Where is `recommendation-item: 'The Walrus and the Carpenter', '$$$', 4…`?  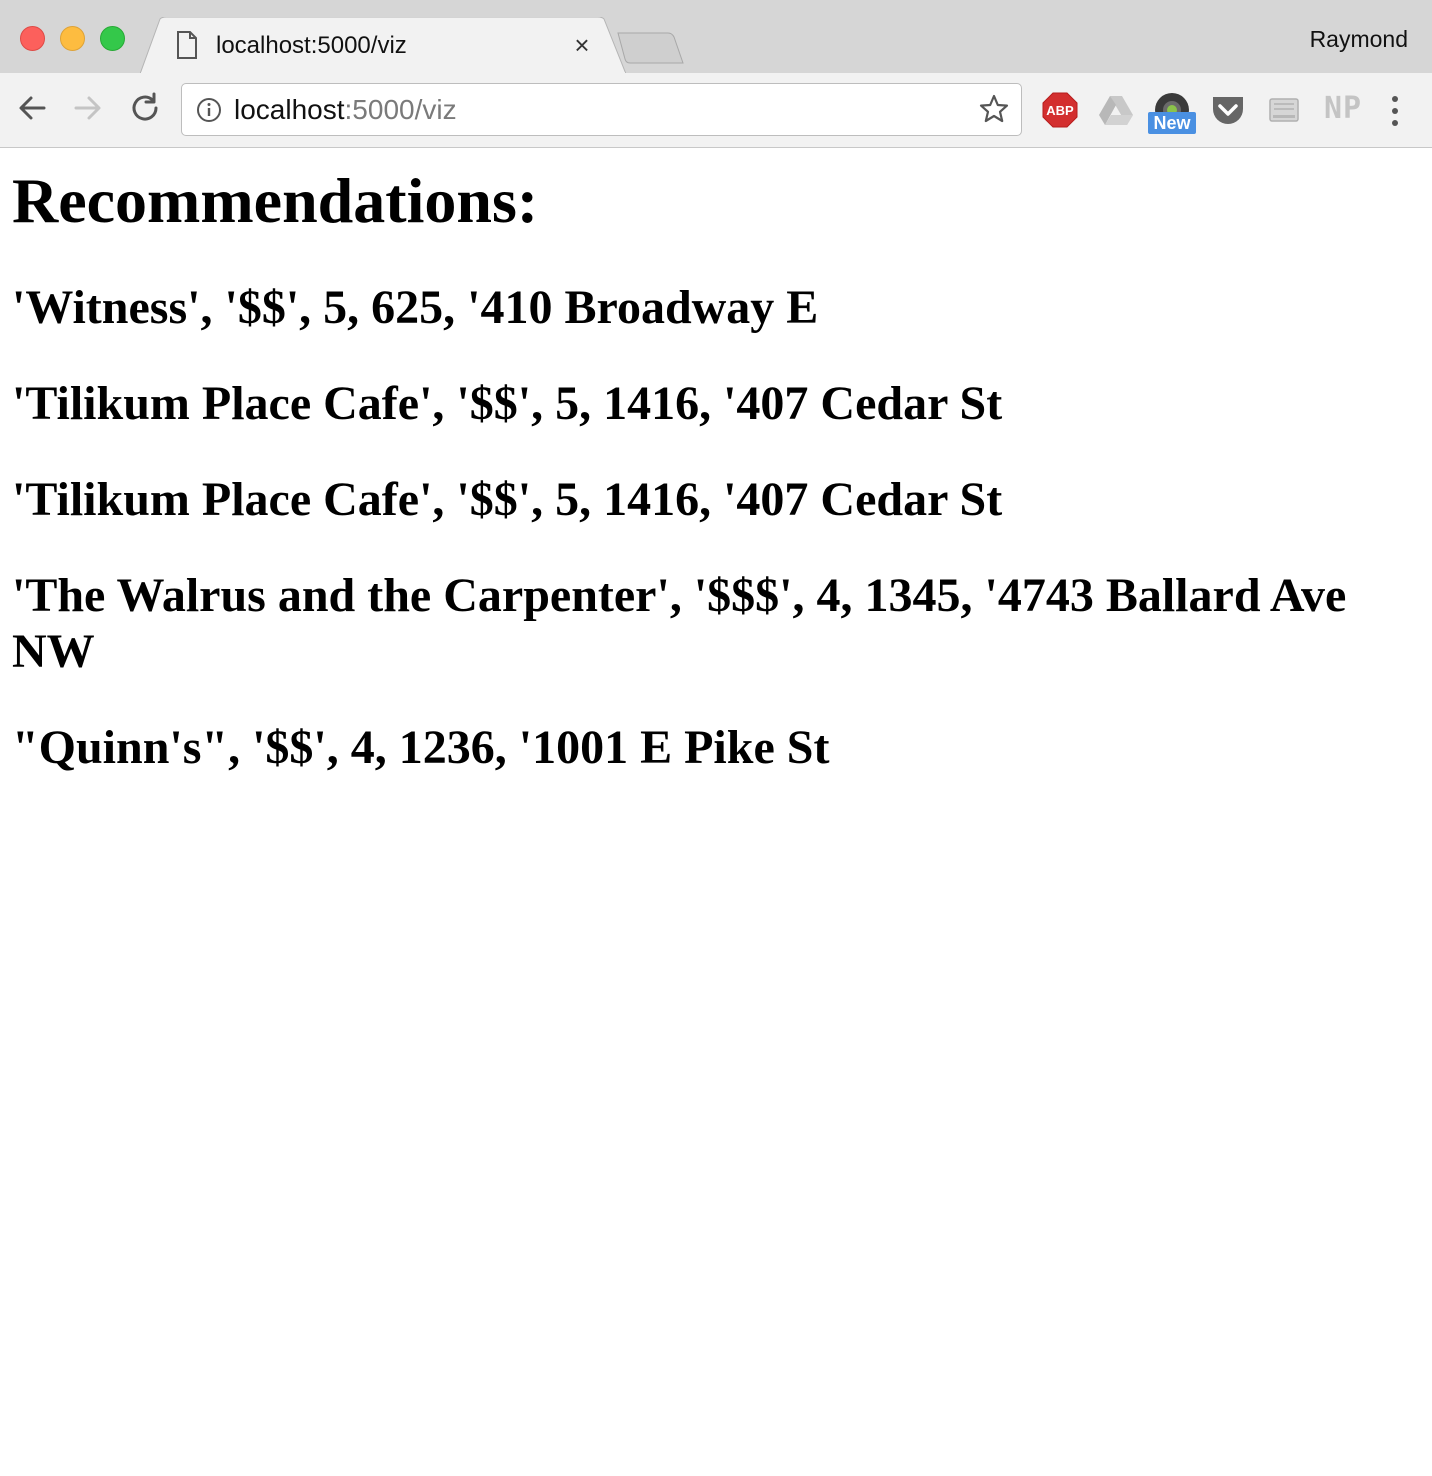 recommendation-item: 'The Walrus and the Carpenter', '$$$', 4… is located at coordinates (679, 623).